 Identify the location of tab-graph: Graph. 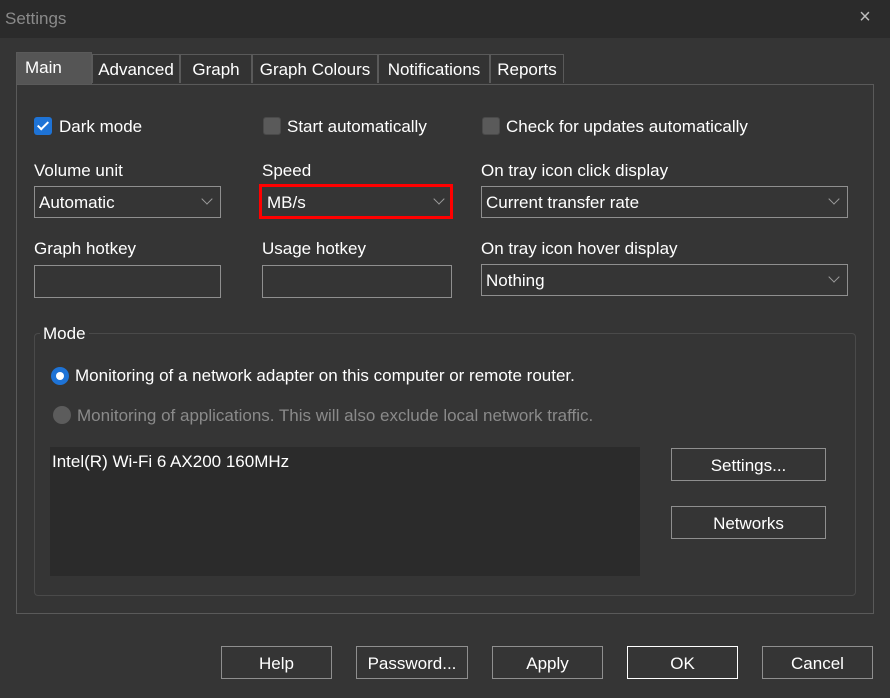
(216, 68).